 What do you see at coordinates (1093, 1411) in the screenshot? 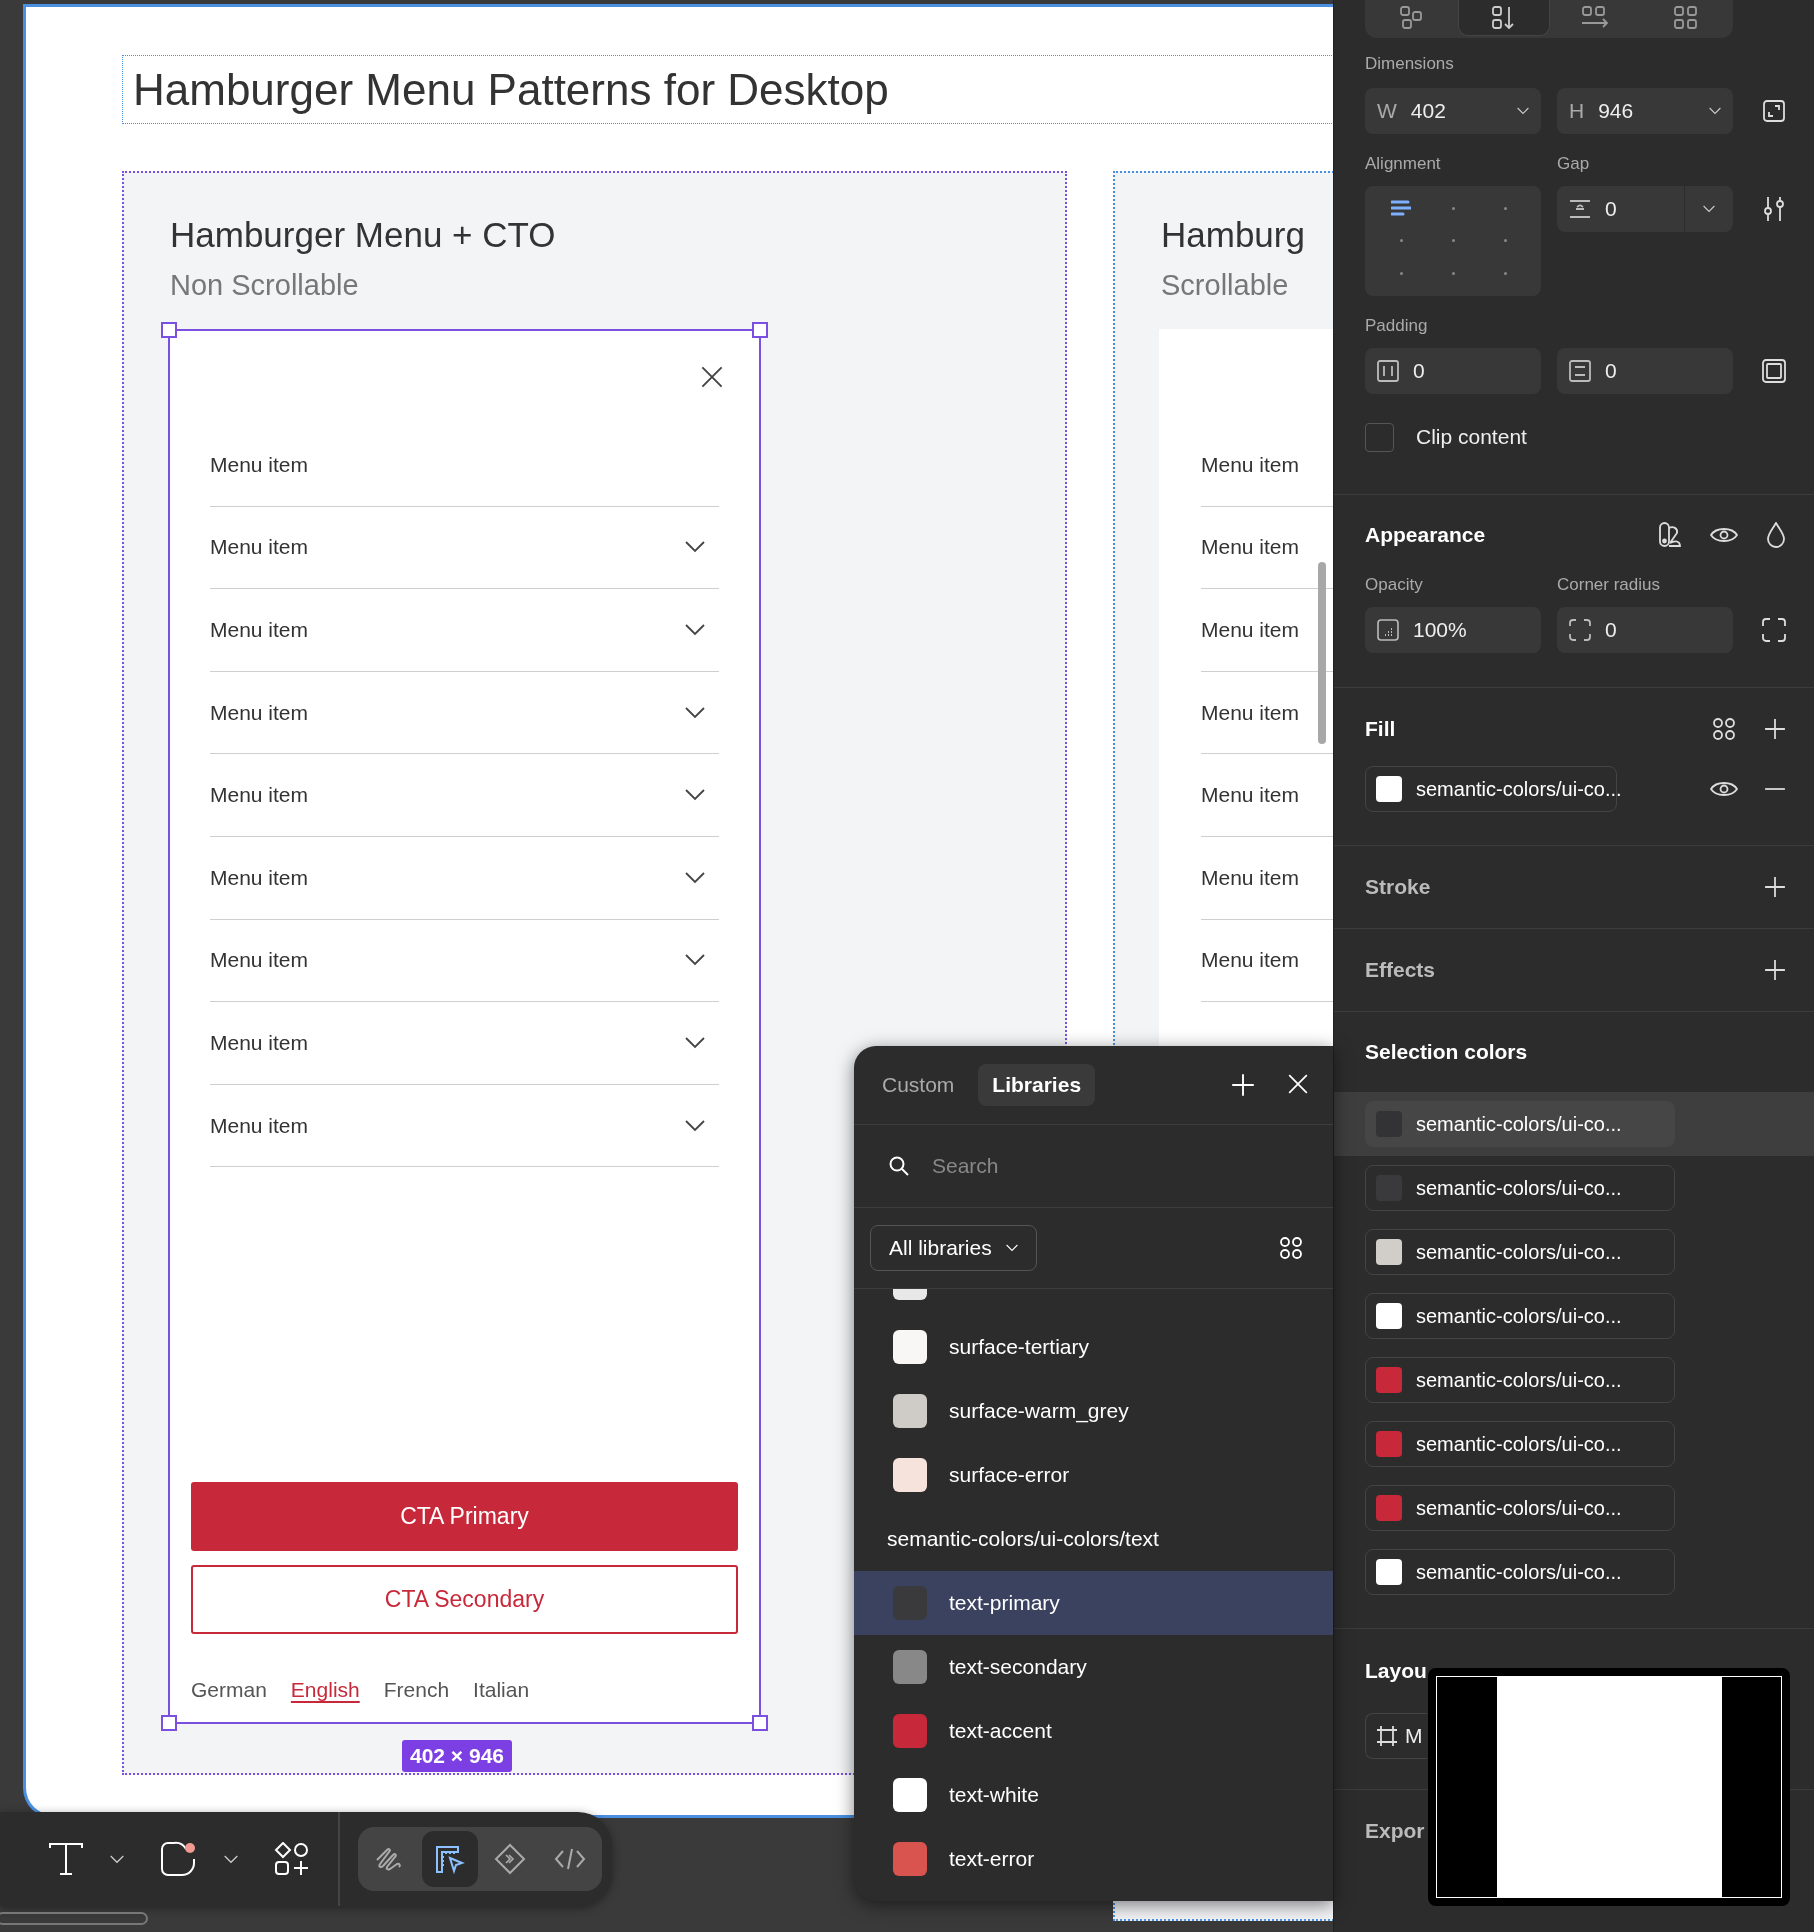
I see `color-style-item: surface-warm_grey` at bounding box center [1093, 1411].